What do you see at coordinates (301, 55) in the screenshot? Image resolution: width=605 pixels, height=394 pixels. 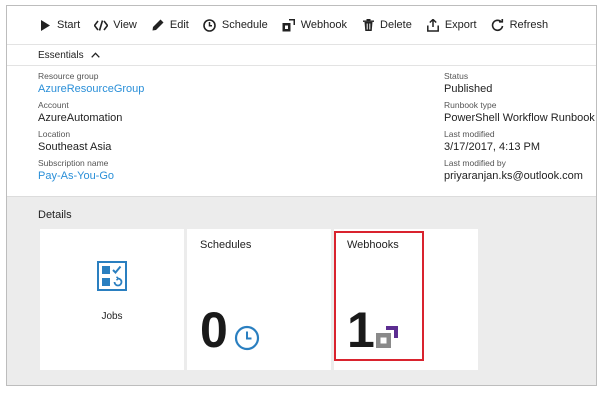 I see `essentials-toggle: Essentials` at bounding box center [301, 55].